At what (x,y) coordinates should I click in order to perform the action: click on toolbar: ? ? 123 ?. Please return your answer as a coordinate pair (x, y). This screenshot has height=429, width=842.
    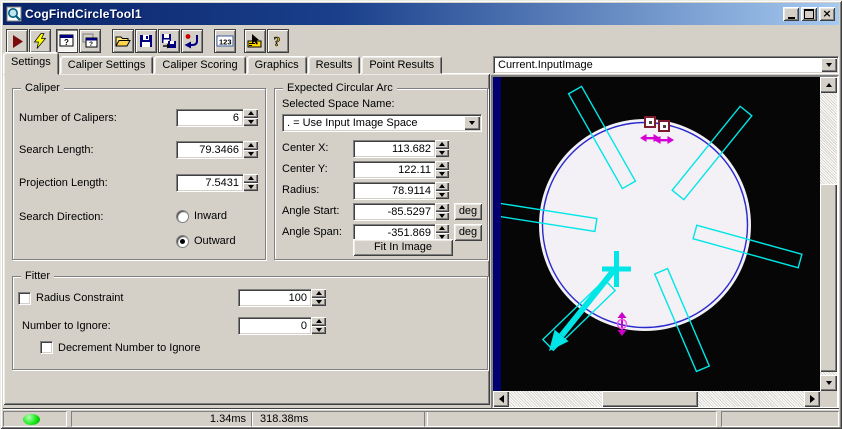
    Looking at the image, I should click on (421, 40).